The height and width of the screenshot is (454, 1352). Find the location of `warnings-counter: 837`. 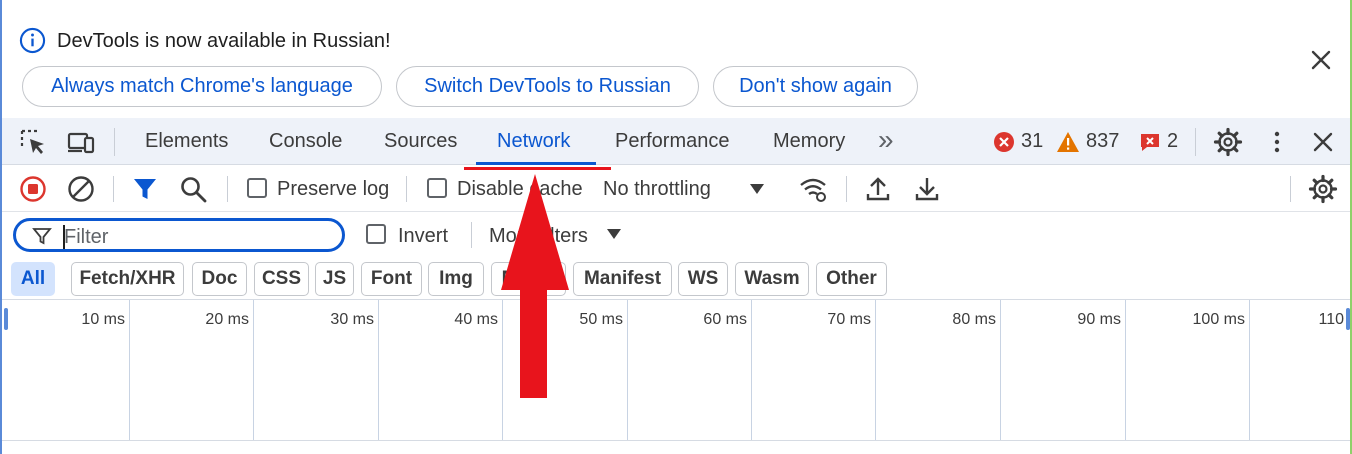

warnings-counter: 837 is located at coordinates (1087, 141).